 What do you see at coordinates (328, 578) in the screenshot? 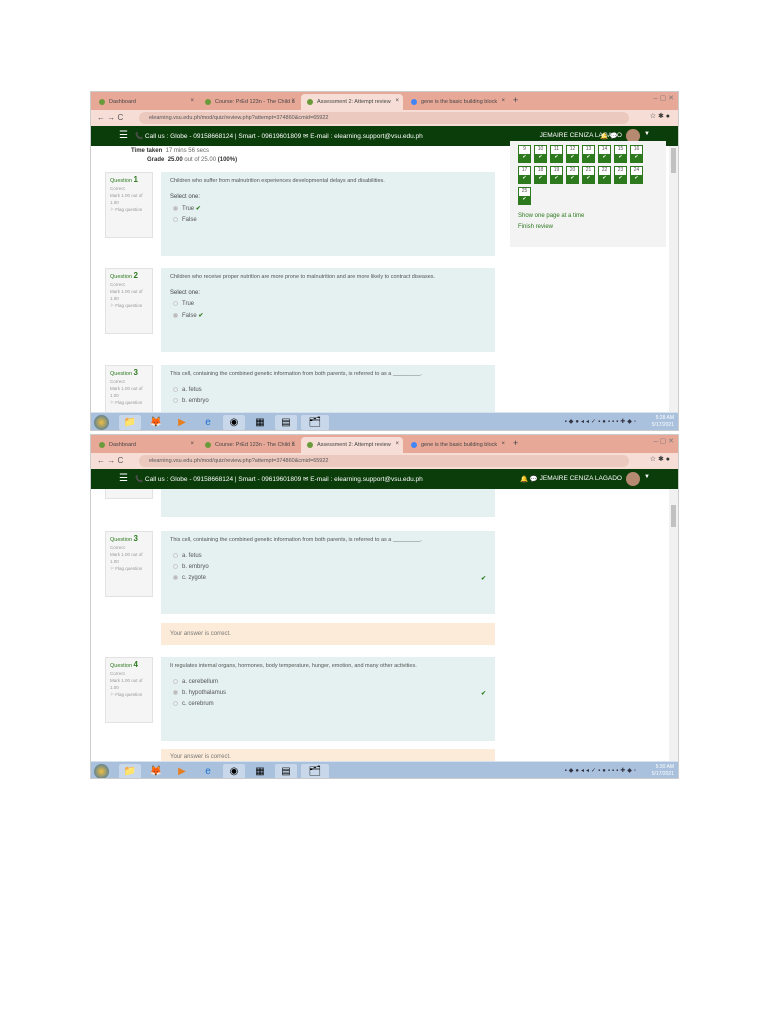
I see `option-c: c. zygote ✔` at bounding box center [328, 578].